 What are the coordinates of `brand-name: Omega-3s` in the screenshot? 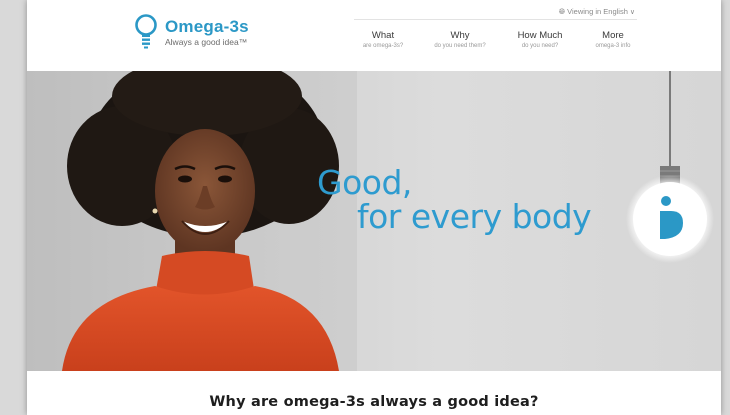 It's located at (207, 26).